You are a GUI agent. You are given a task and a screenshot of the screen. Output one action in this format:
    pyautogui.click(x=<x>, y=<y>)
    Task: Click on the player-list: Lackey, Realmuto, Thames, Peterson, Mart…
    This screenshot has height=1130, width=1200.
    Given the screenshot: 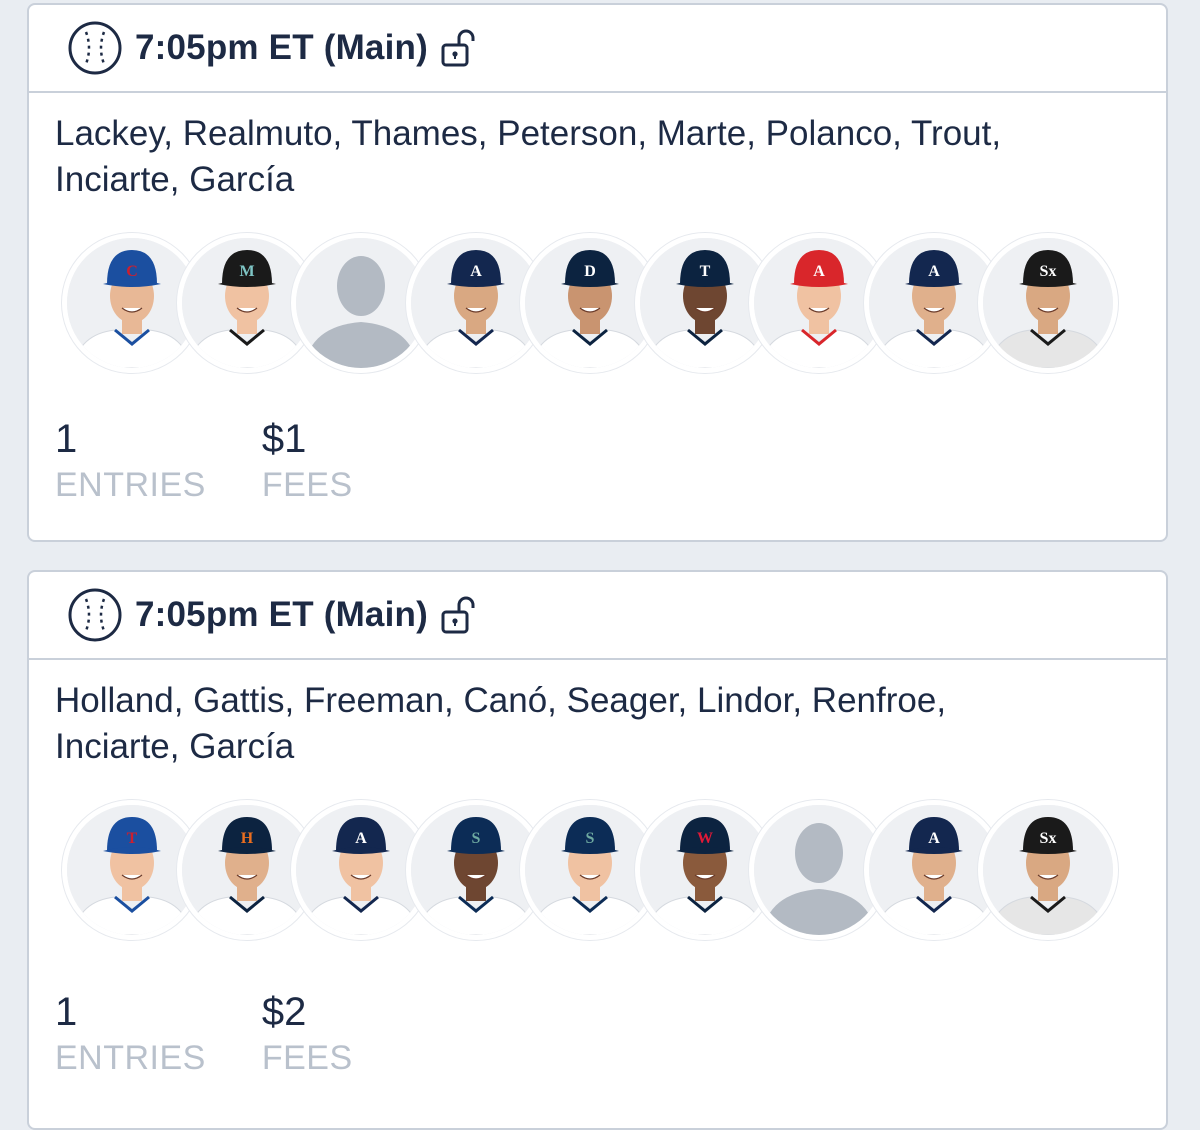 What is the action you would take?
    pyautogui.click(x=597, y=148)
    